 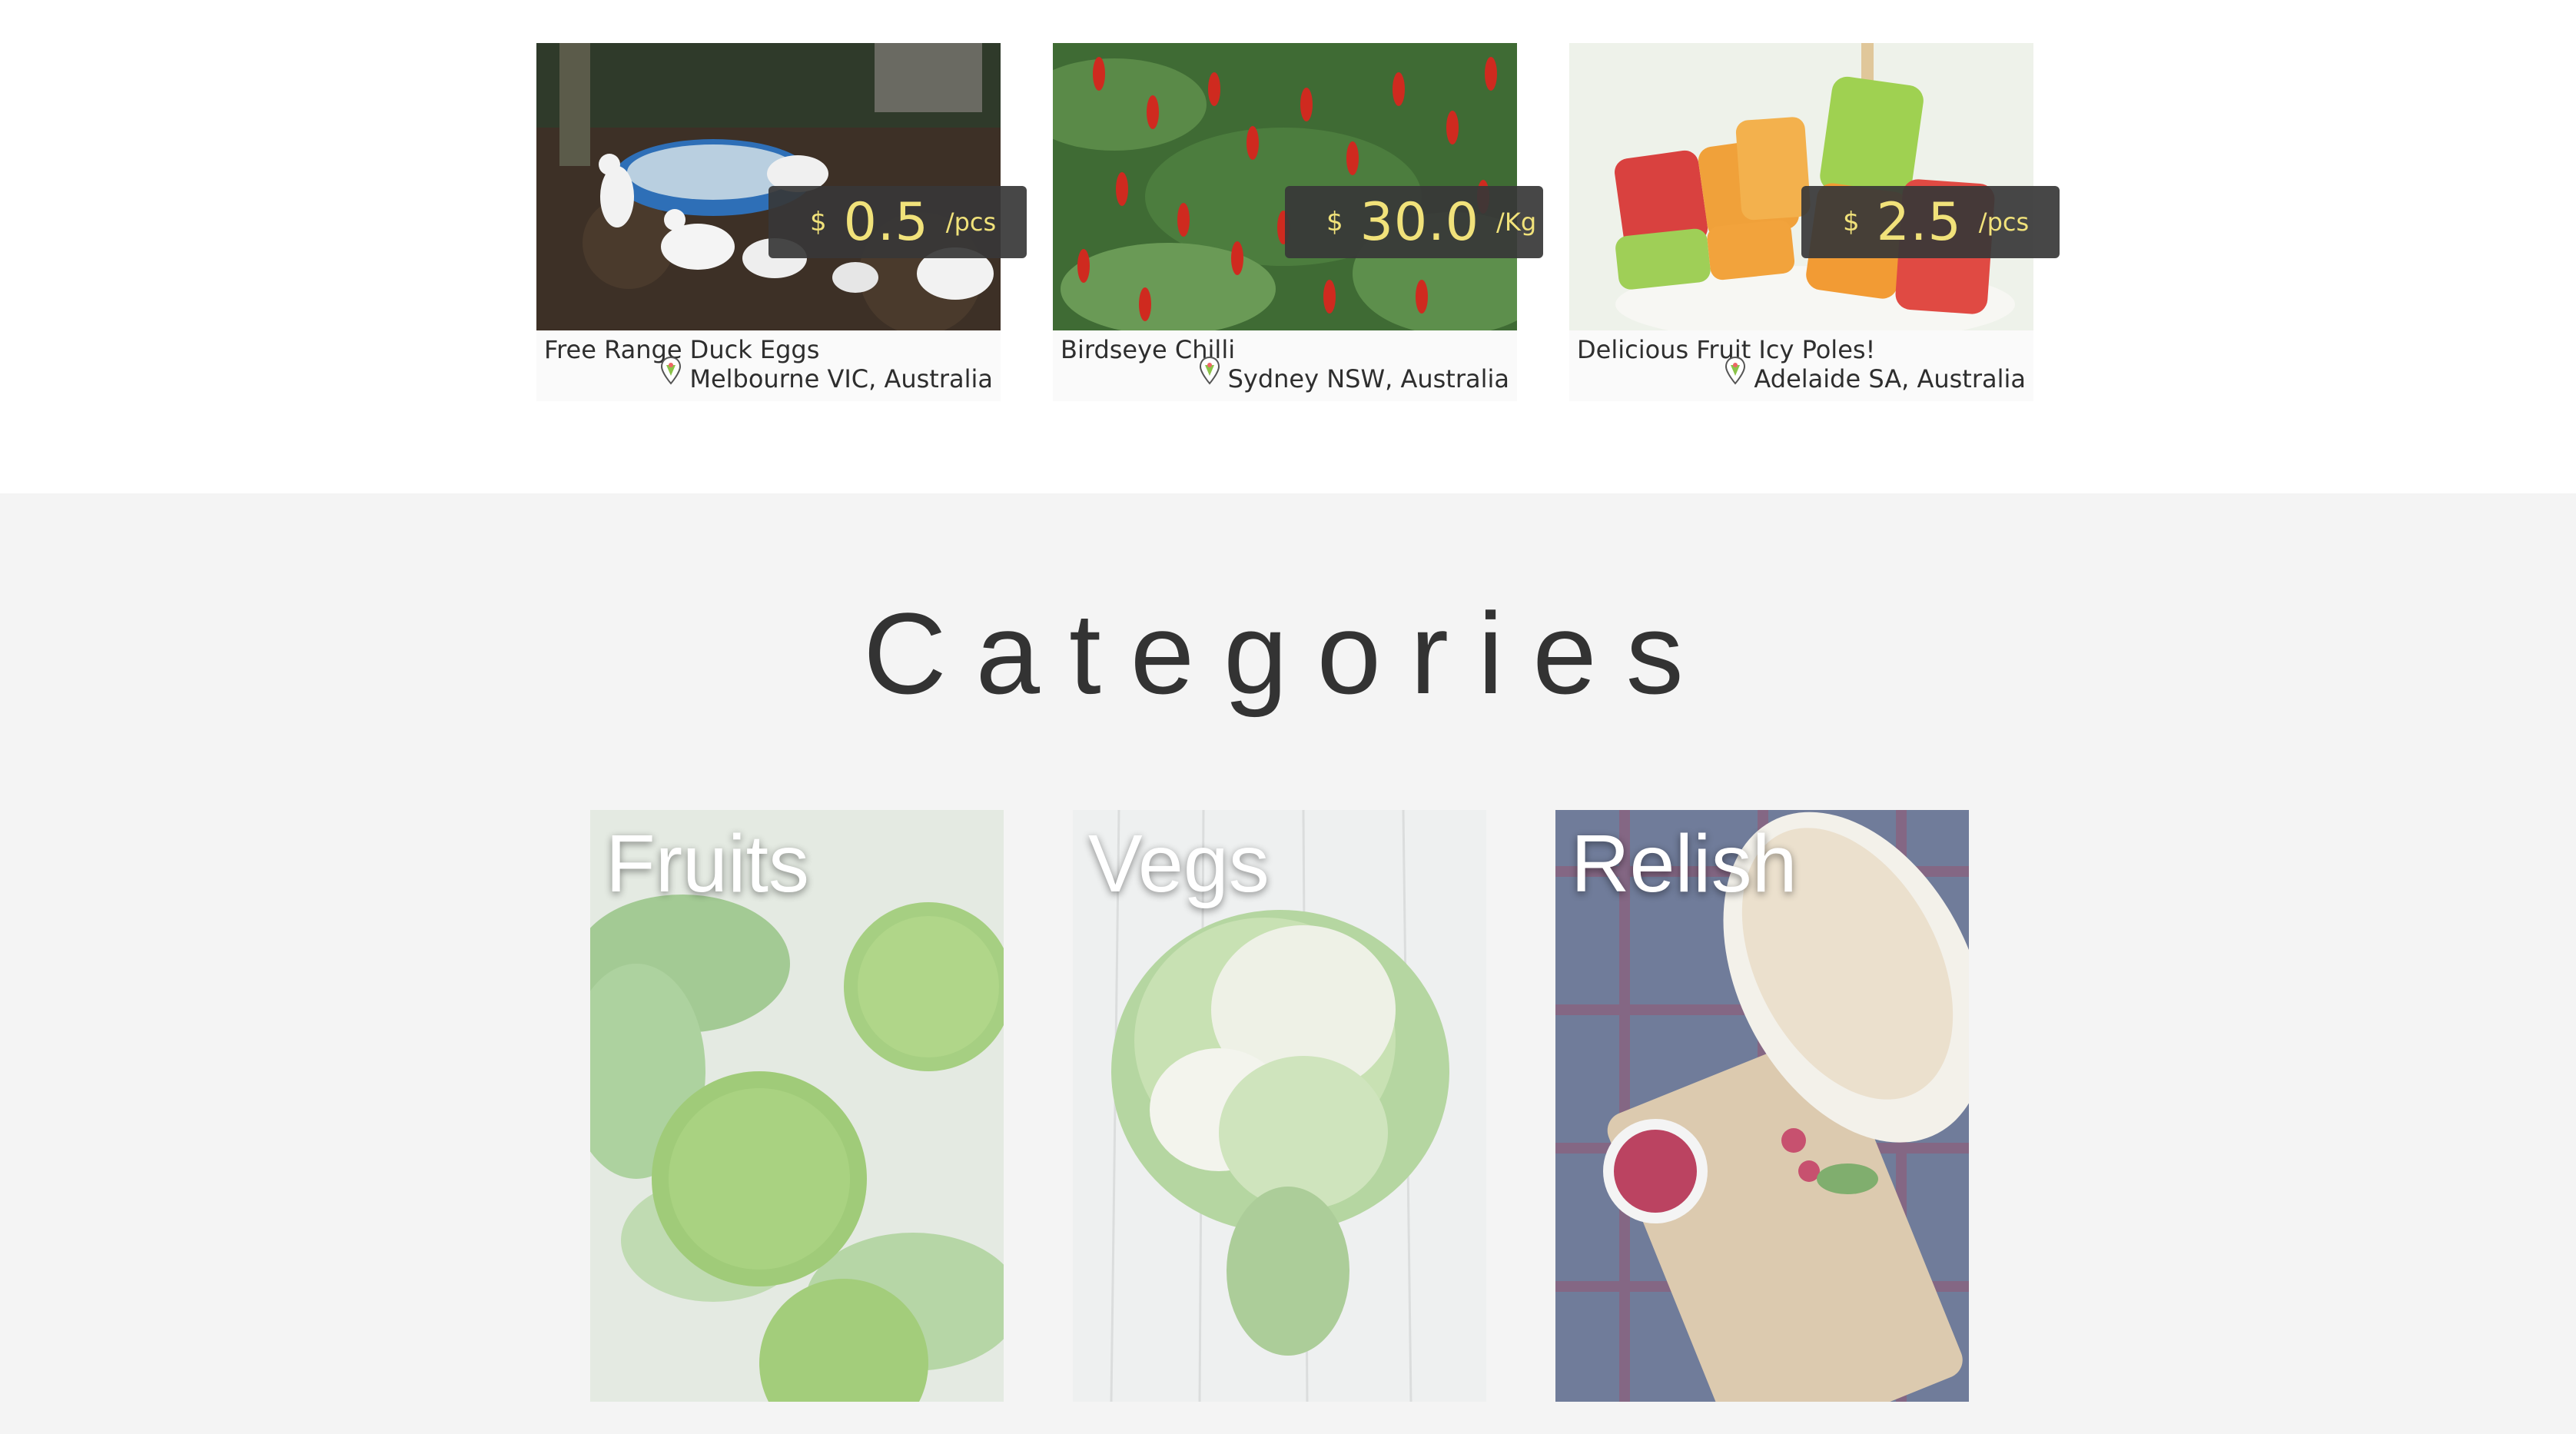 What do you see at coordinates (886, 222) in the screenshot?
I see `price-amount: 0.5` at bounding box center [886, 222].